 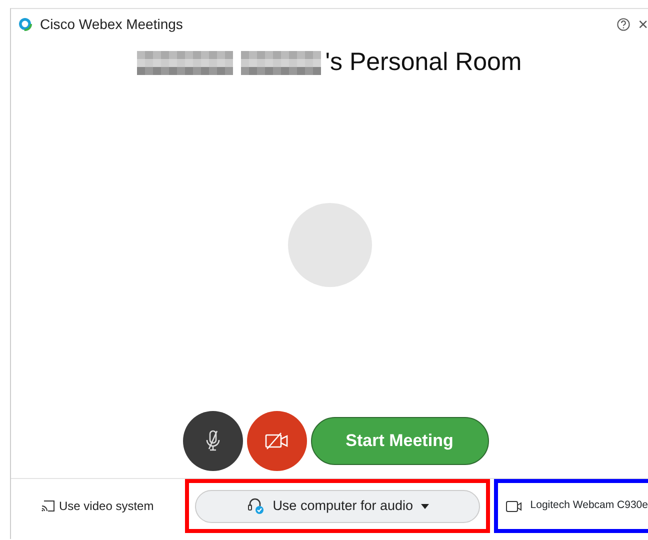 I want to click on cast-icon, so click(x=48, y=506).